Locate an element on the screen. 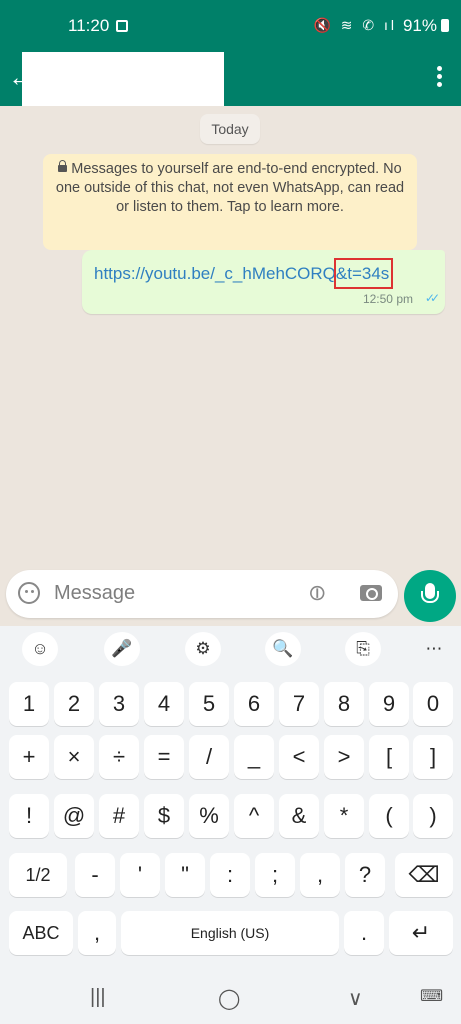 The image size is (461, 1024). contact-name-redacted is located at coordinates (123, 79).